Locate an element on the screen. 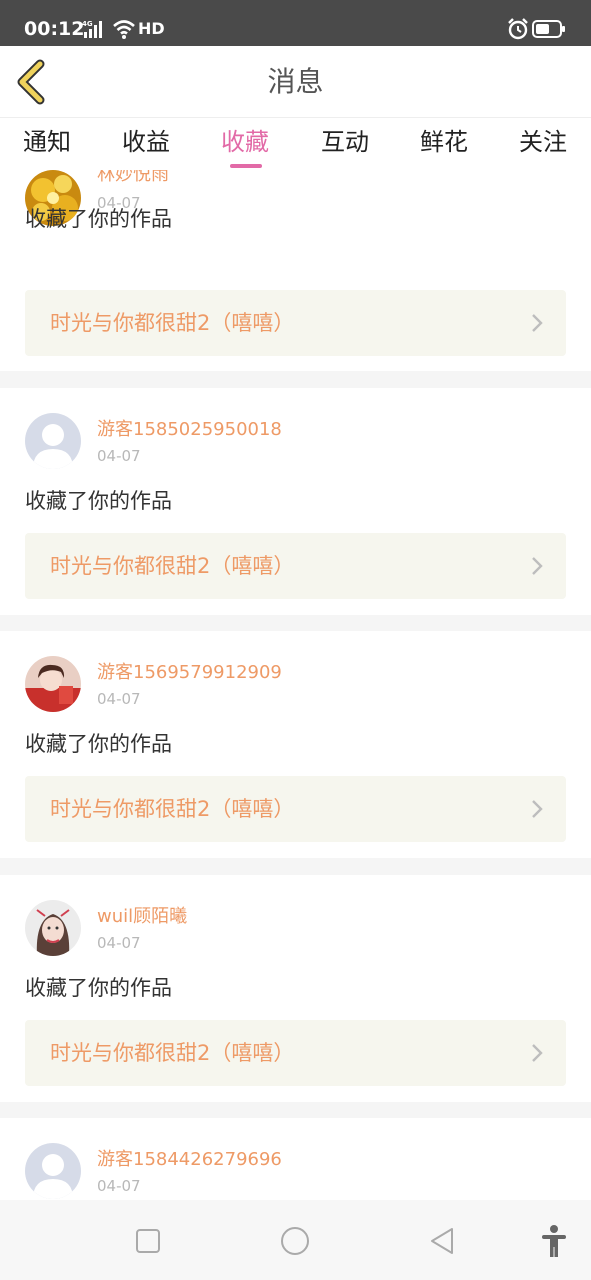  home-icon is located at coordinates (295, 1241).